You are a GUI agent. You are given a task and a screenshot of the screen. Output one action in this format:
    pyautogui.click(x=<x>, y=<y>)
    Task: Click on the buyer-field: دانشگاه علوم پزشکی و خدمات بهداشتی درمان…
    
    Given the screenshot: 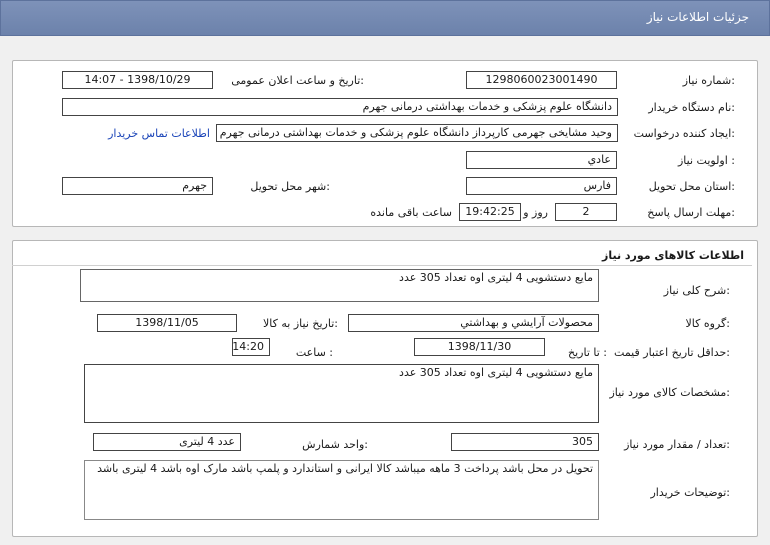 What is the action you would take?
    pyautogui.click(x=340, y=107)
    